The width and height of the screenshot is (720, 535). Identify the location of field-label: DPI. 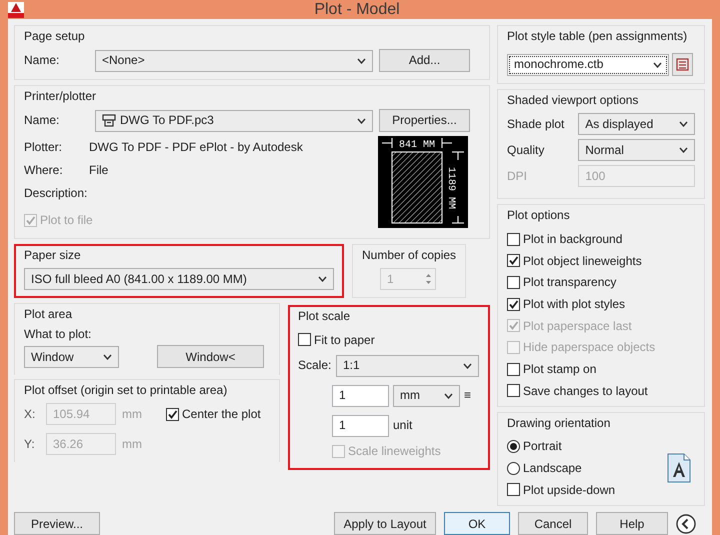
(517, 176).